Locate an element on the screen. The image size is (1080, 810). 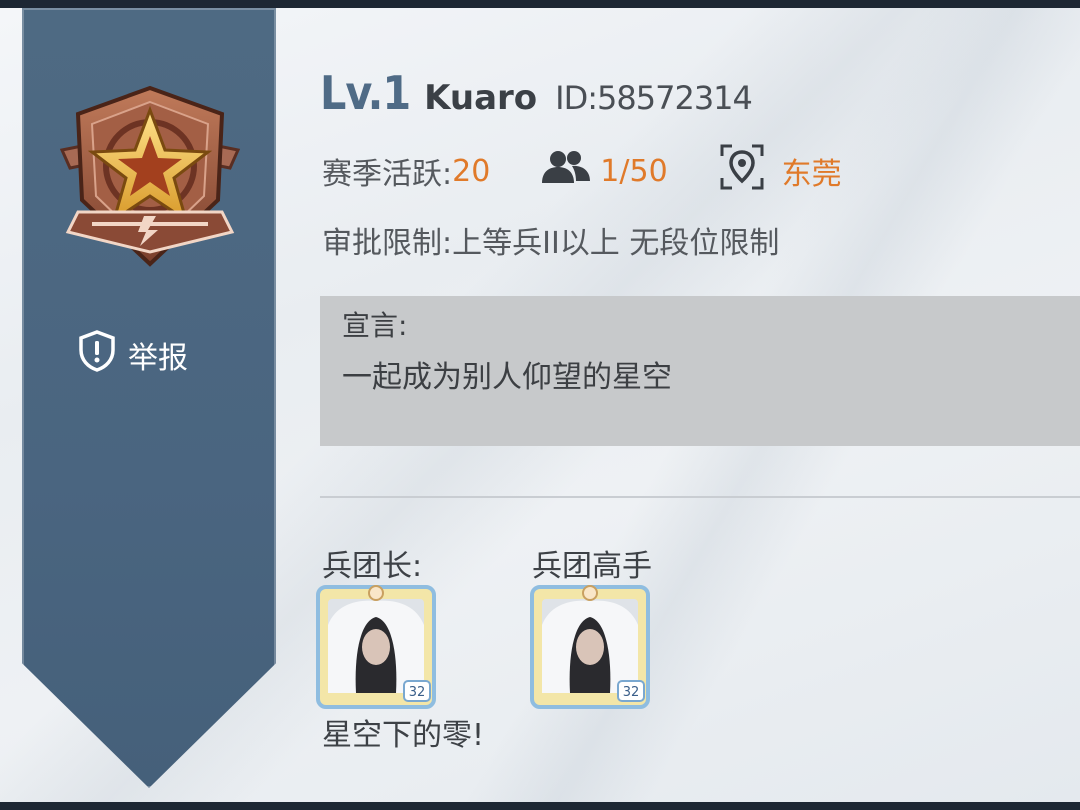
season-activity-value: 20 is located at coordinates (471, 171).